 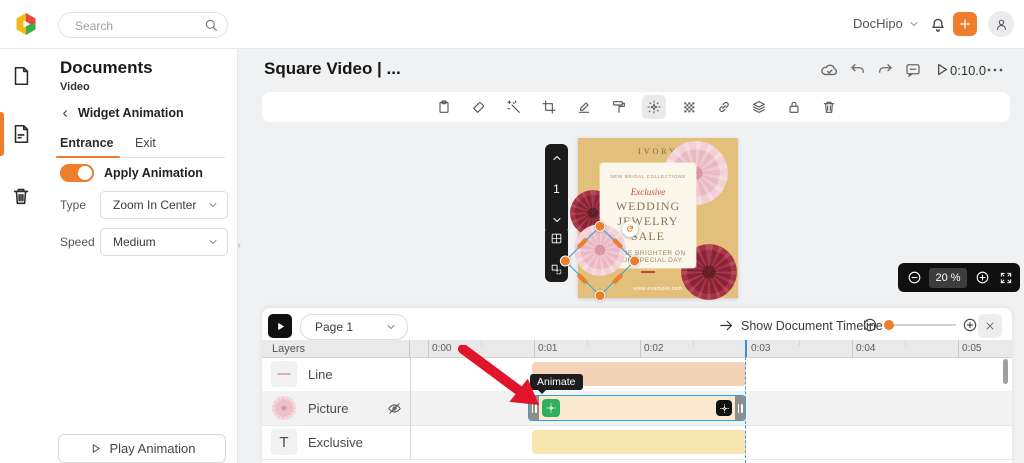 I want to click on ruler-tick: 0:03, so click(x=761, y=348).